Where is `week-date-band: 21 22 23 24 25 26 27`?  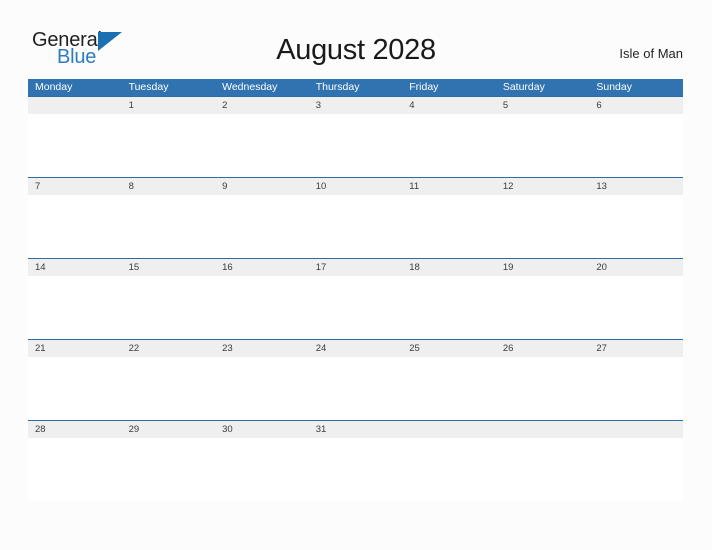
week-date-band: 21 22 23 24 25 26 27 is located at coordinates (355, 348).